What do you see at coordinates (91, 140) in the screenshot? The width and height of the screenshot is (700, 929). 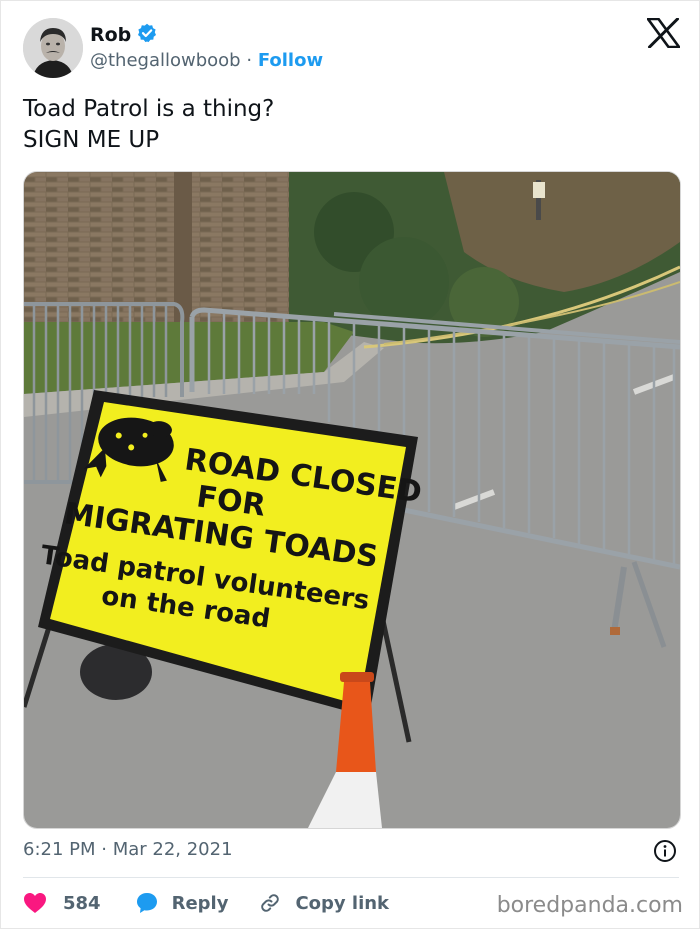 I see `tweet-line-2: SIGN ME UP` at bounding box center [91, 140].